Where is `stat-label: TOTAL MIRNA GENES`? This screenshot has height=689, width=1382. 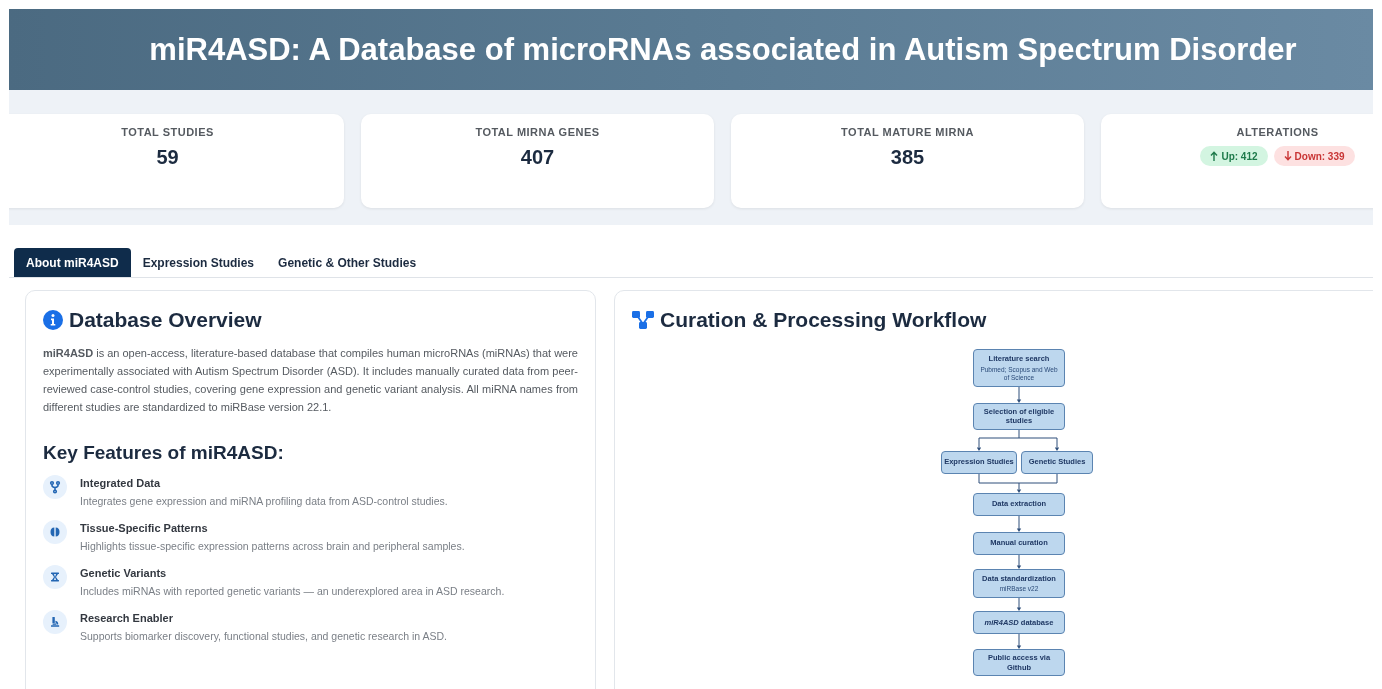 stat-label: TOTAL MIRNA GENES is located at coordinates (537, 132).